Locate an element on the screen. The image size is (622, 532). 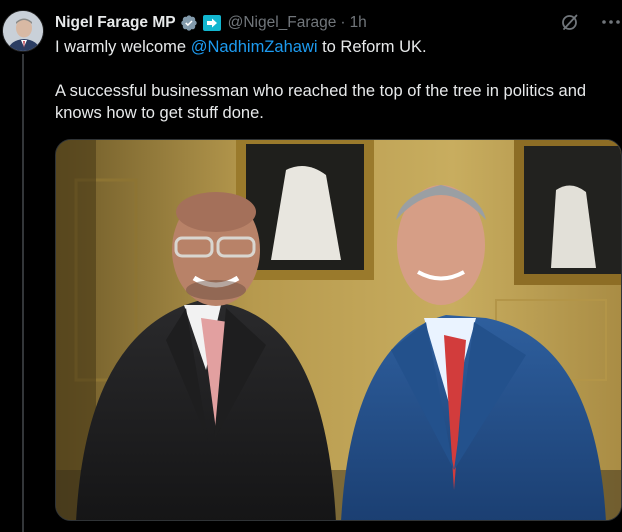
author-handle: @Nigel_Farage is located at coordinates (282, 23).